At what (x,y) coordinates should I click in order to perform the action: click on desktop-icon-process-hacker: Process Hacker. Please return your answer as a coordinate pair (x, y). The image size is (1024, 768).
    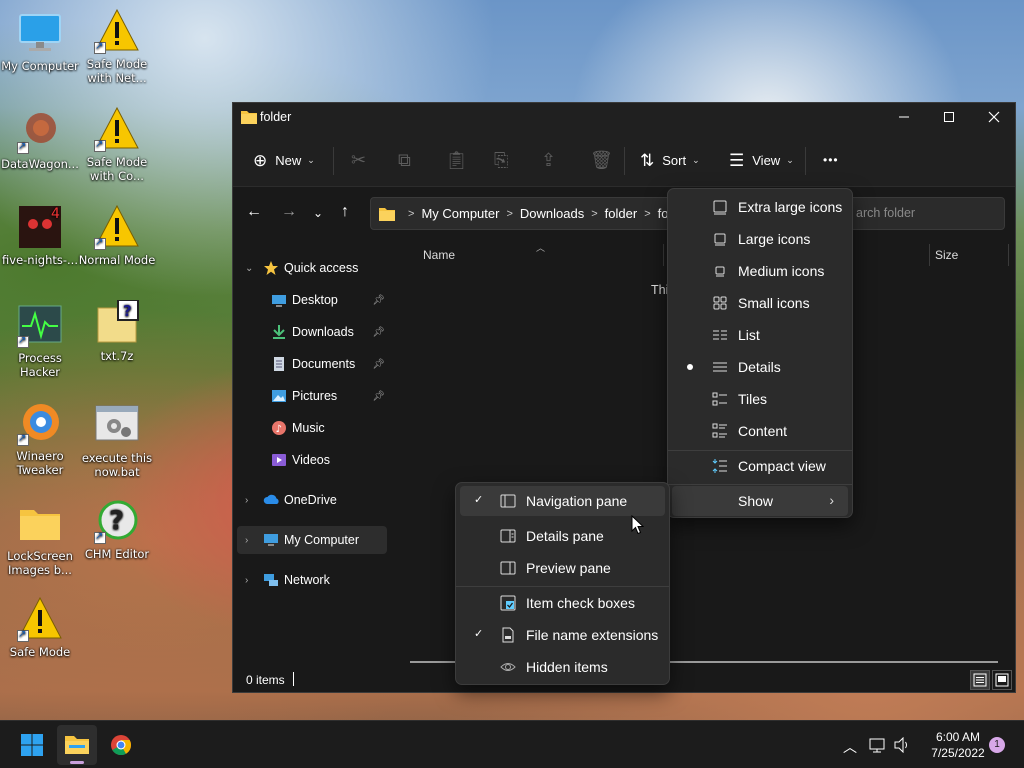
    Looking at the image, I should click on (40, 340).